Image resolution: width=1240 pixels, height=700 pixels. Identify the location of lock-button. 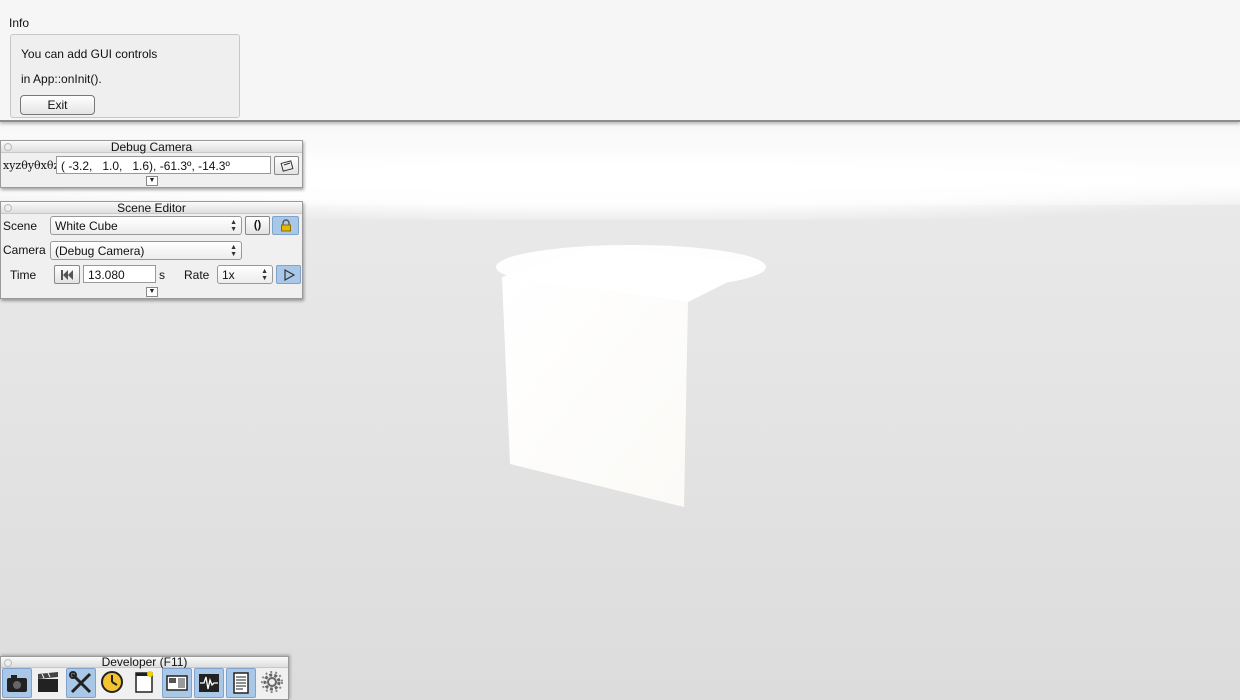
(285, 225).